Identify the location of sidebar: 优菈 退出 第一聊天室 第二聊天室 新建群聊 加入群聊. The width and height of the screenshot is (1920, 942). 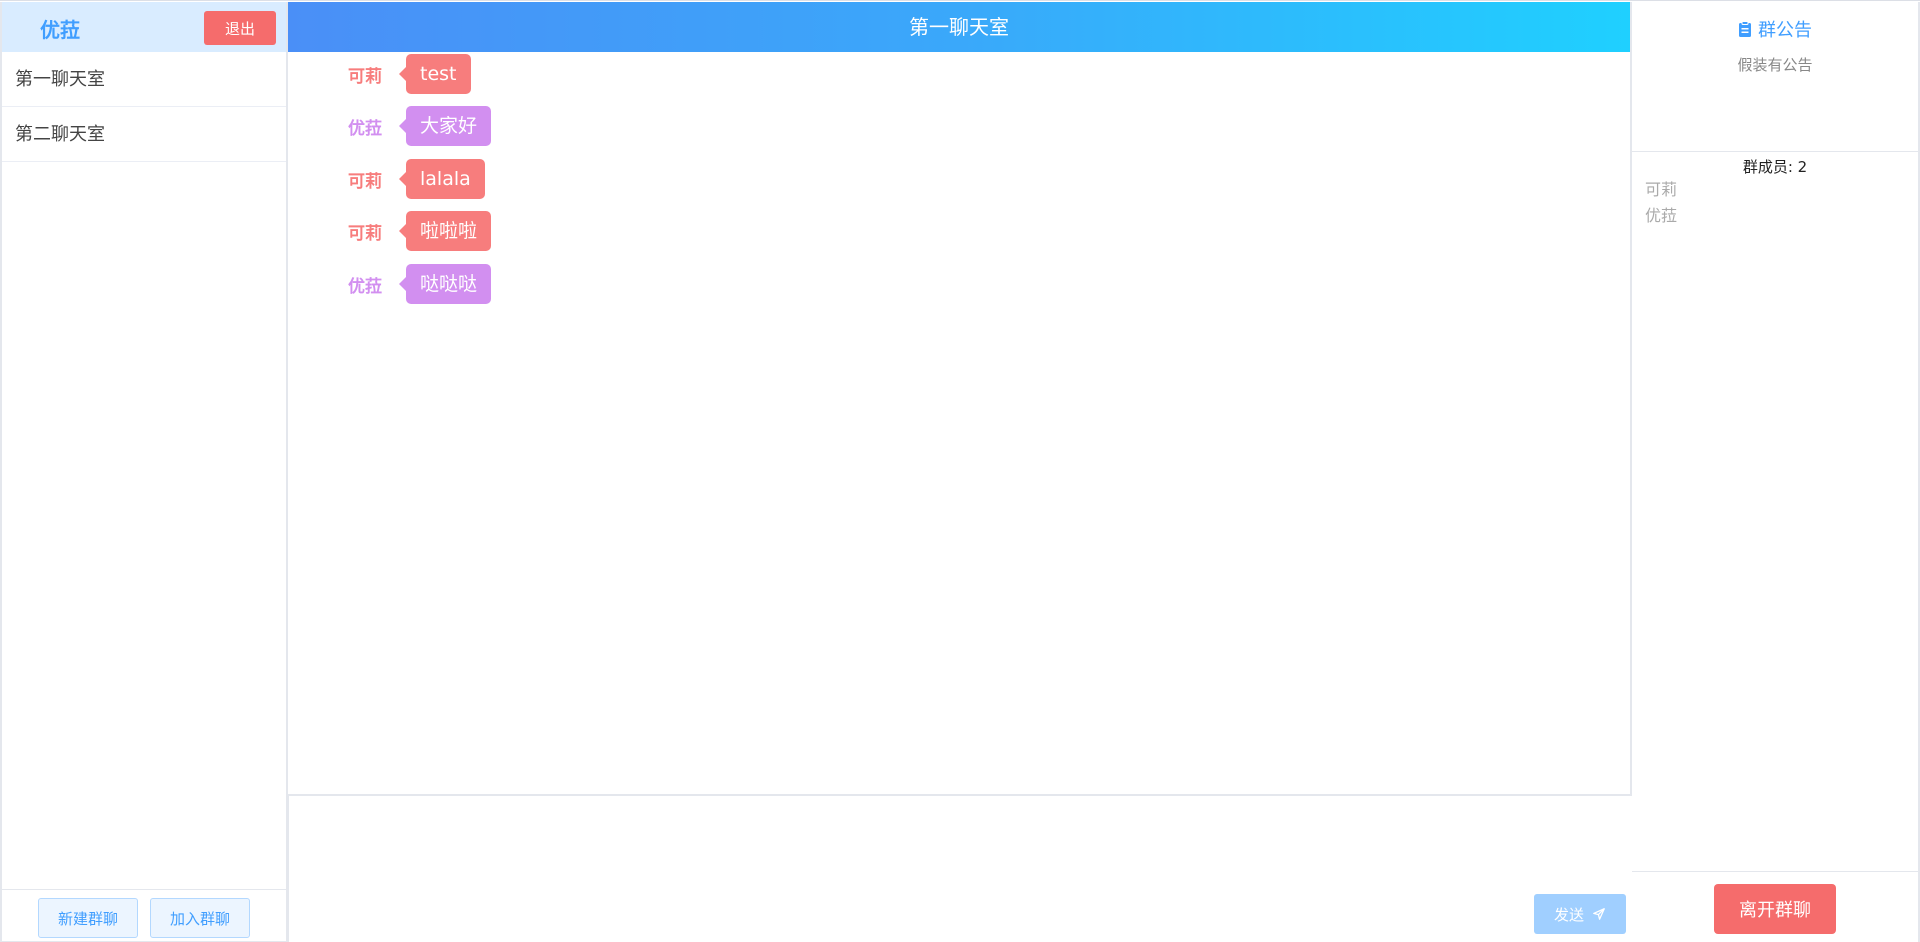
(144, 472).